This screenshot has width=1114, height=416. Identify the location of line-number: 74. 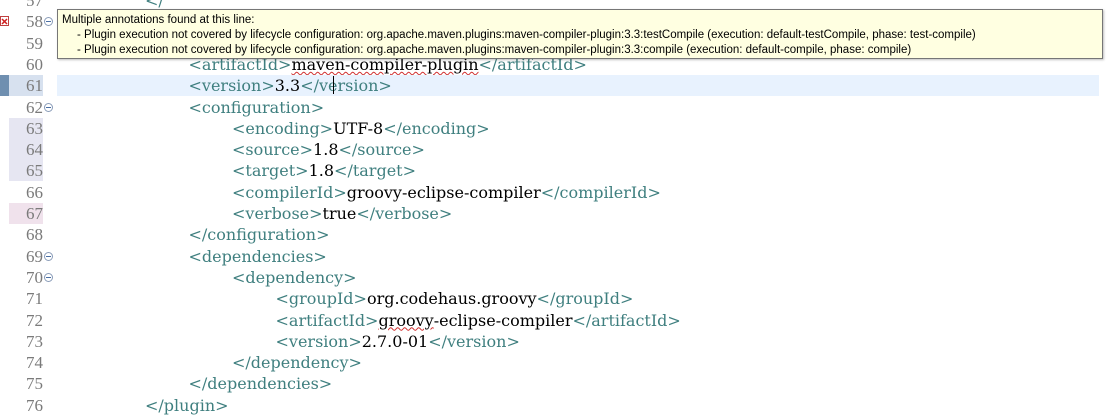
(34, 363).